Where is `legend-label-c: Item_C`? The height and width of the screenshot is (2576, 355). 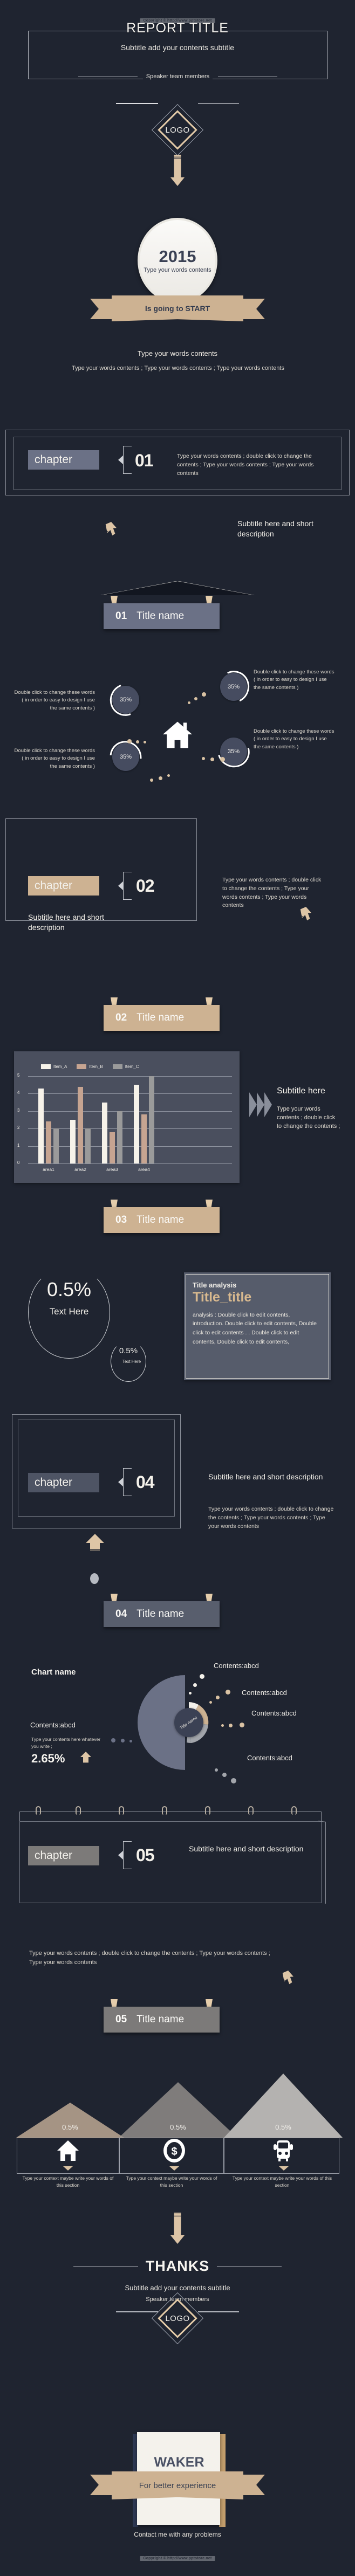 legend-label-c: Item_C is located at coordinates (132, 1066).